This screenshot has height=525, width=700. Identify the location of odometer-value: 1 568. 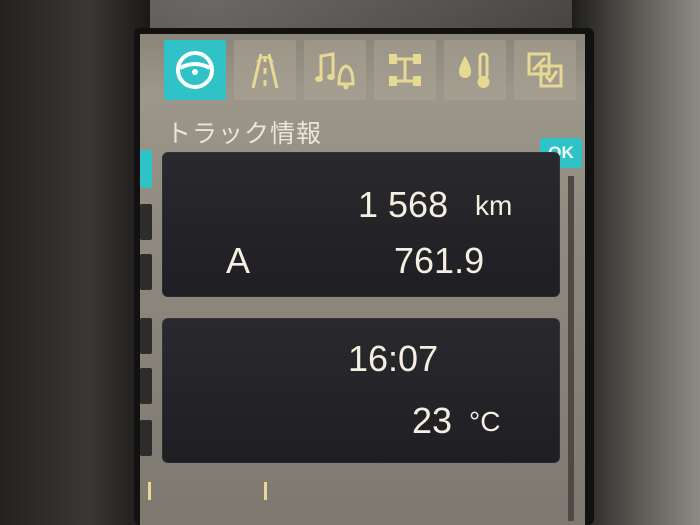
(403, 204).